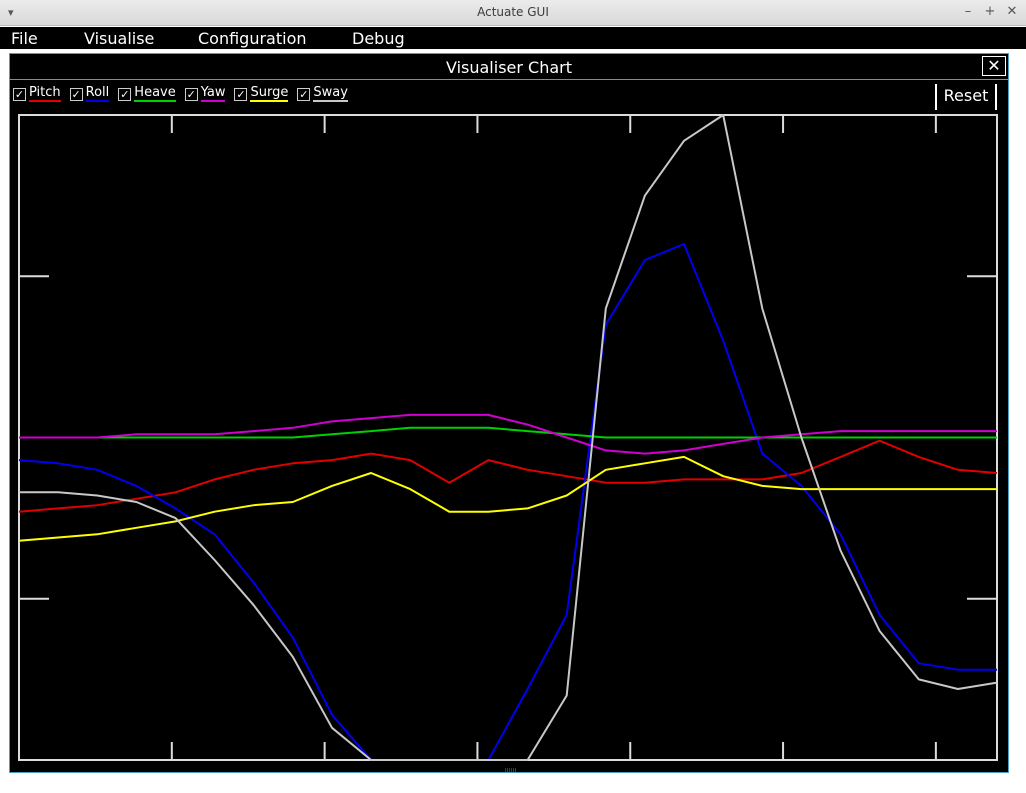 This screenshot has height=793, width=1026. Describe the element at coordinates (24, 38) in the screenshot. I see `menu-file: File` at that location.